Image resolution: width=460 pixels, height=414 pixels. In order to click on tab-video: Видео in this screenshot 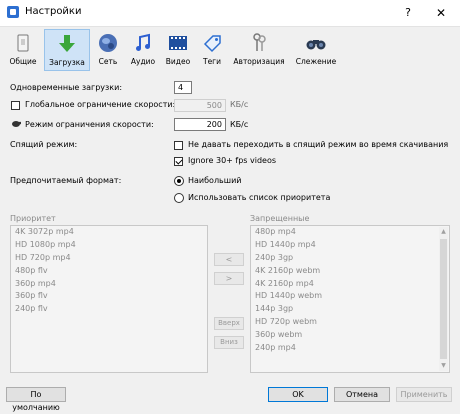, I will do `click(178, 50)`.